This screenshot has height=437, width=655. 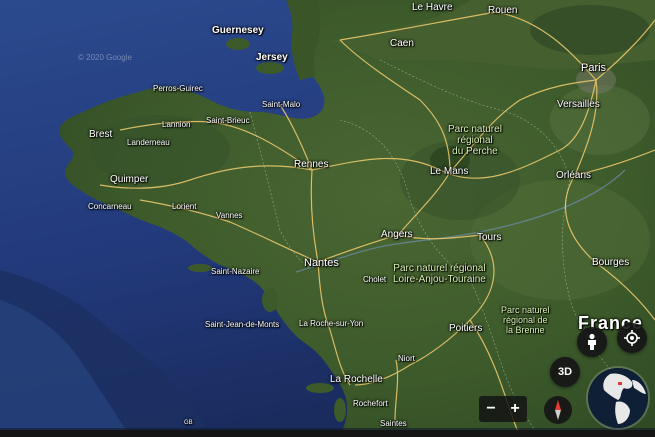 I want to click on island-noirmoutier, so click(x=270, y=300).